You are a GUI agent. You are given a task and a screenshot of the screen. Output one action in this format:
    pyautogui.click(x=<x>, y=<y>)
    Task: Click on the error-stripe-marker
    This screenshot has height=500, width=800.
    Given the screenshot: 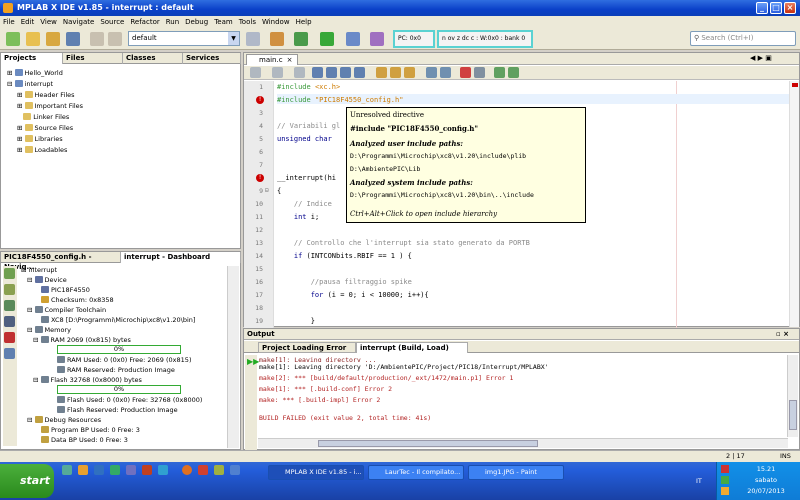 What is the action you would take?
    pyautogui.click(x=795, y=85)
    